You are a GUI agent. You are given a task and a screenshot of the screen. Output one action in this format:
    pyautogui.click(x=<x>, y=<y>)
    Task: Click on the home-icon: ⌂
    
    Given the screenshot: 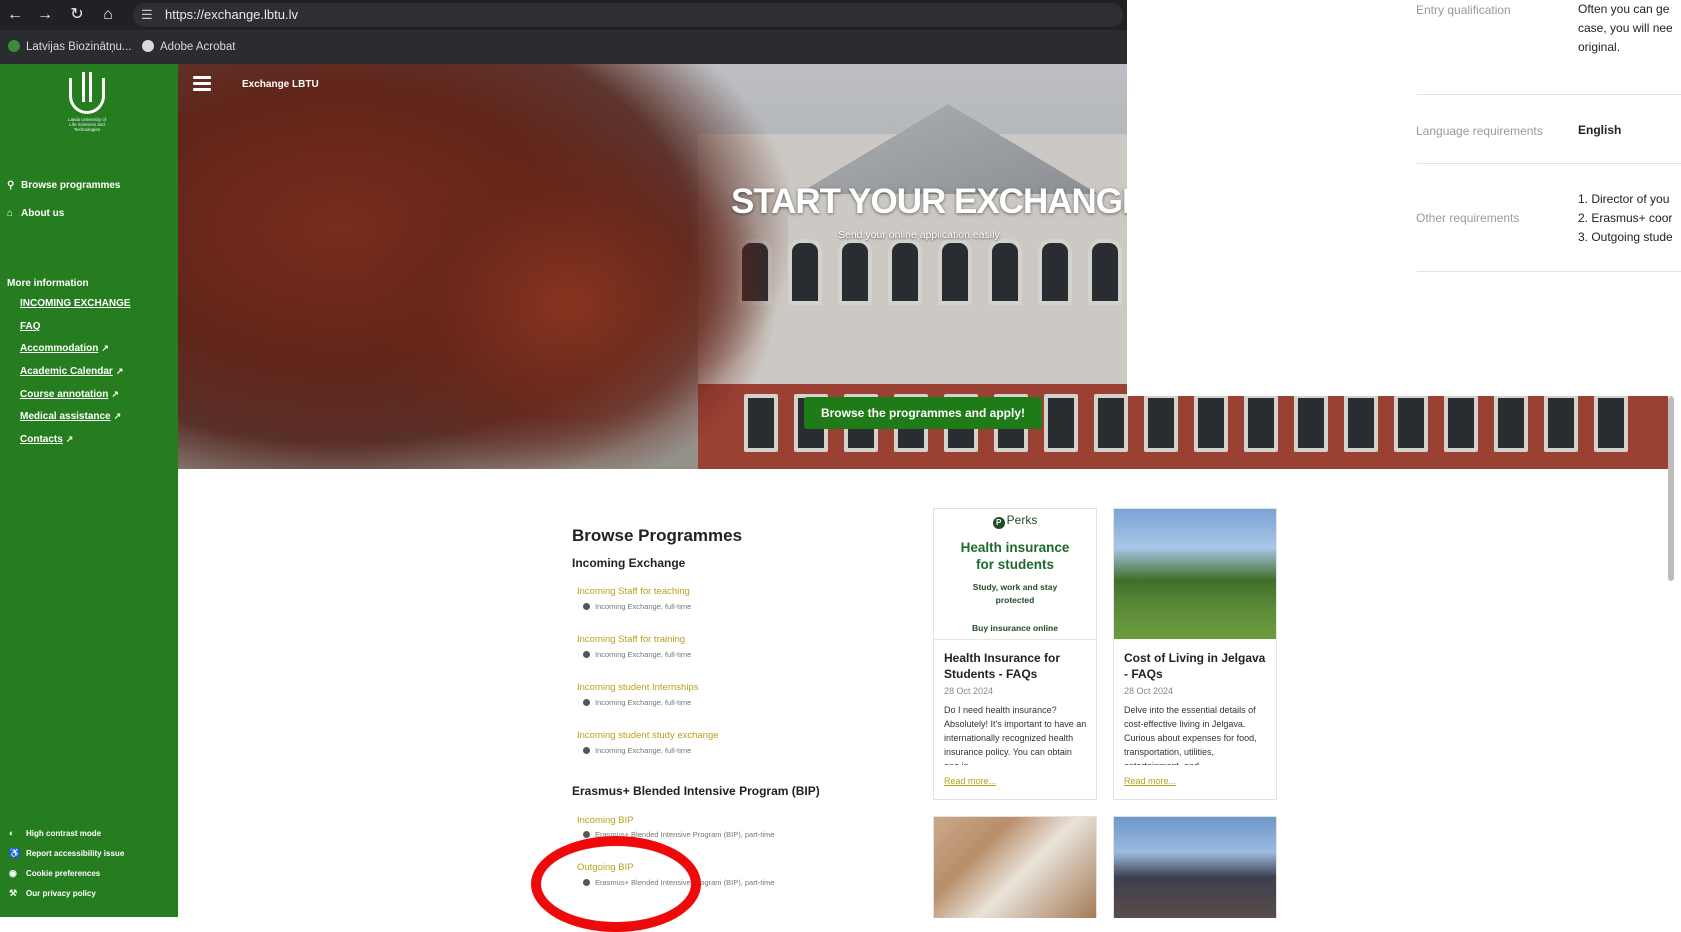 What is the action you would take?
    pyautogui.click(x=108, y=15)
    